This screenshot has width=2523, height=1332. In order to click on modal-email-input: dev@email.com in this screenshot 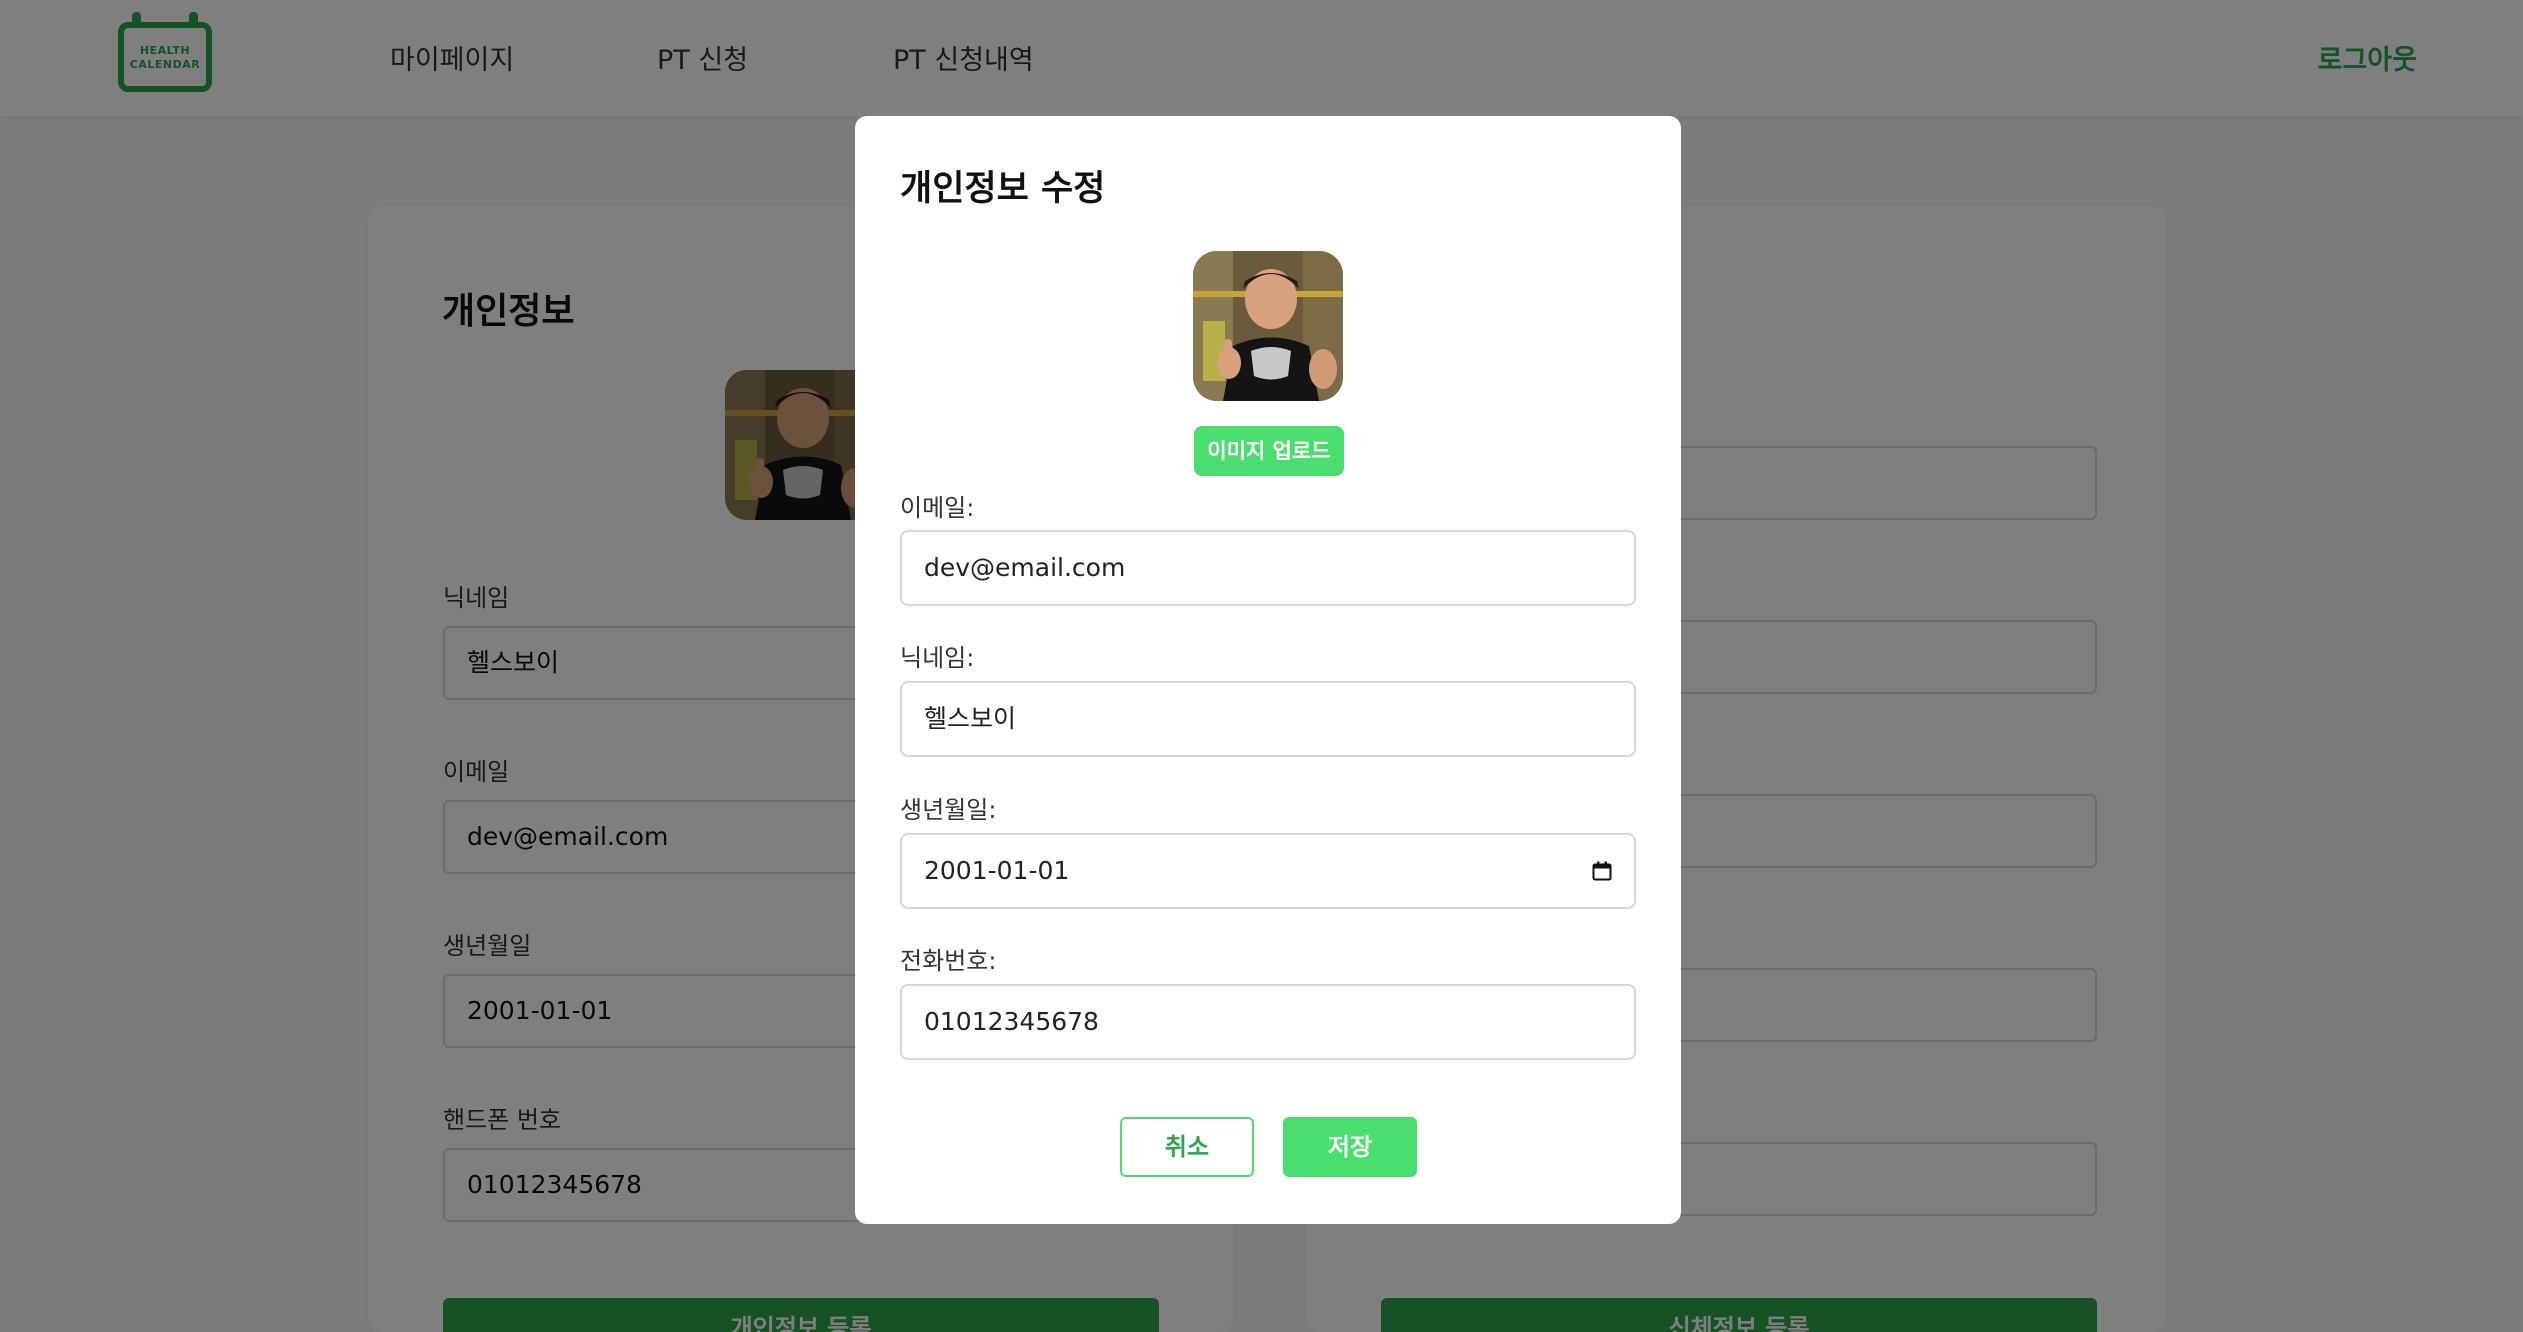, I will do `click(1268, 568)`.